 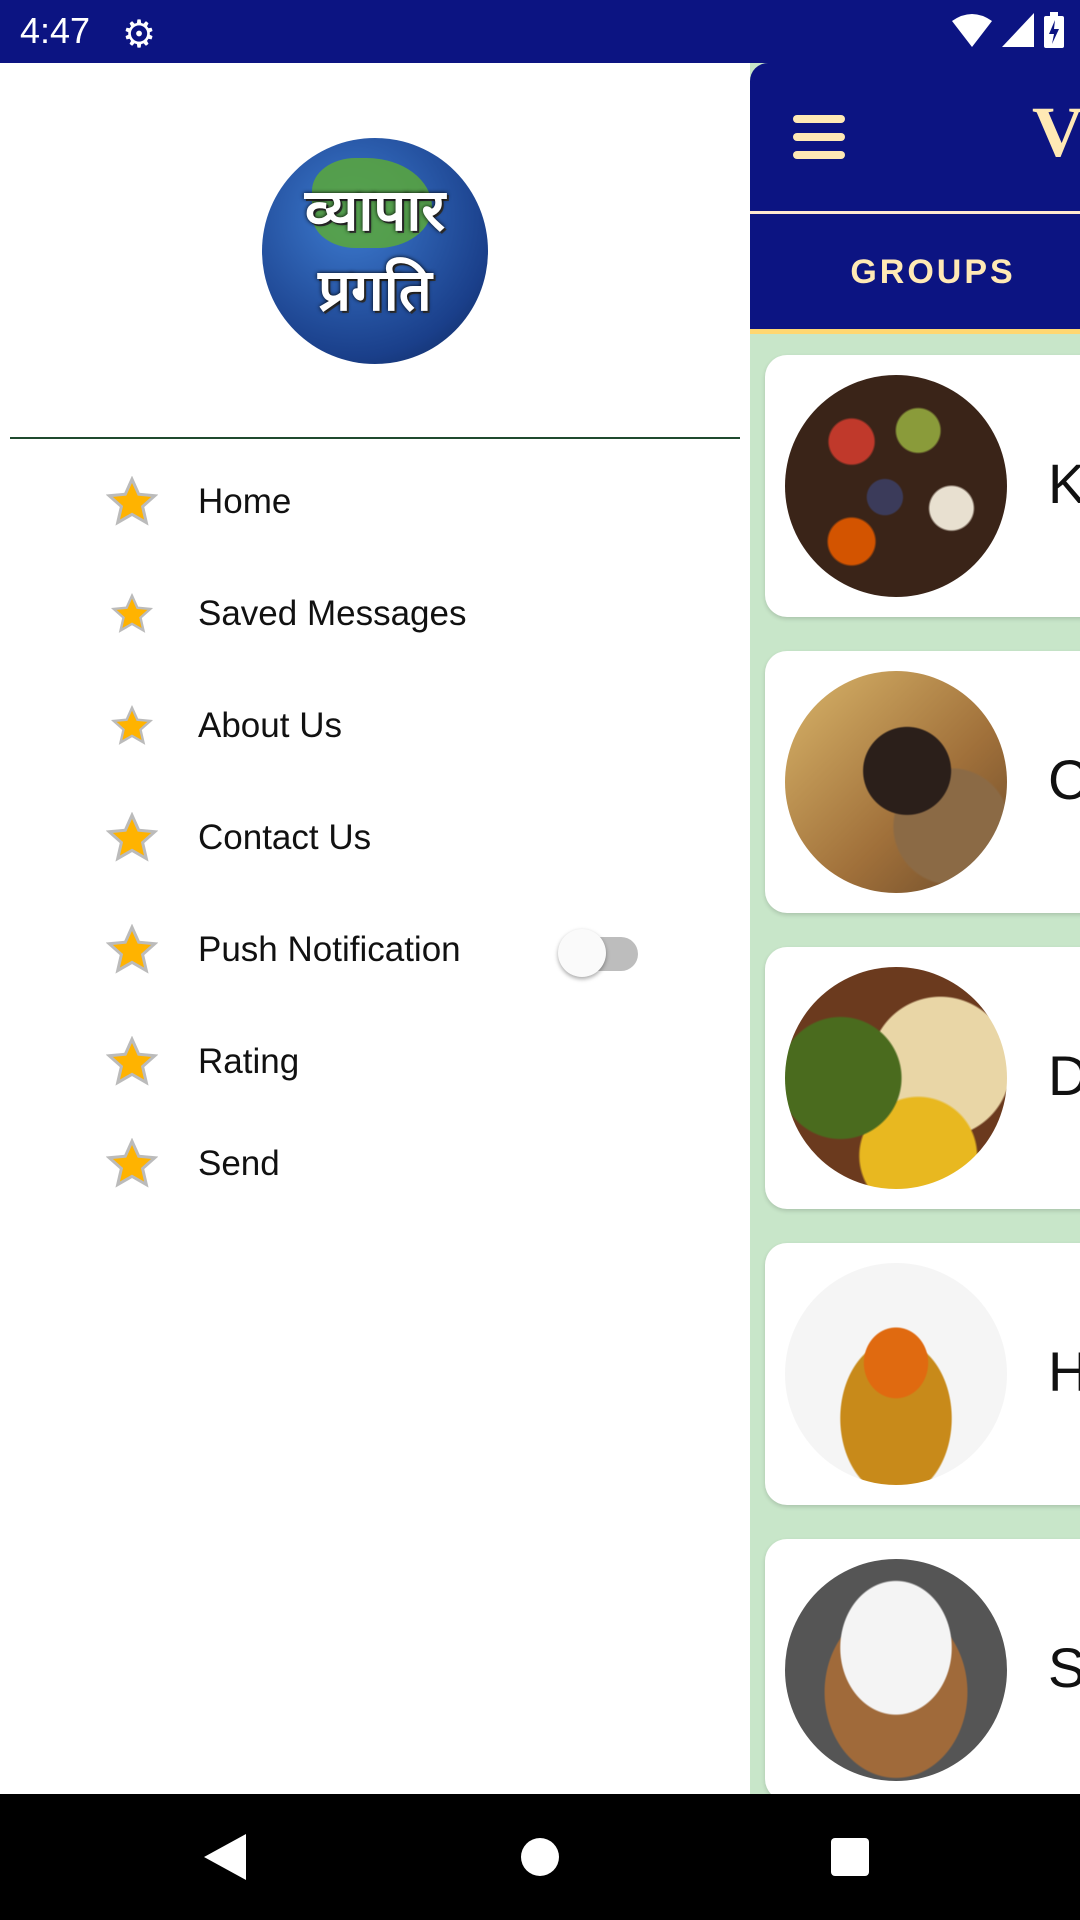 What do you see at coordinates (819, 137) in the screenshot?
I see `hamburger-menu-icon` at bounding box center [819, 137].